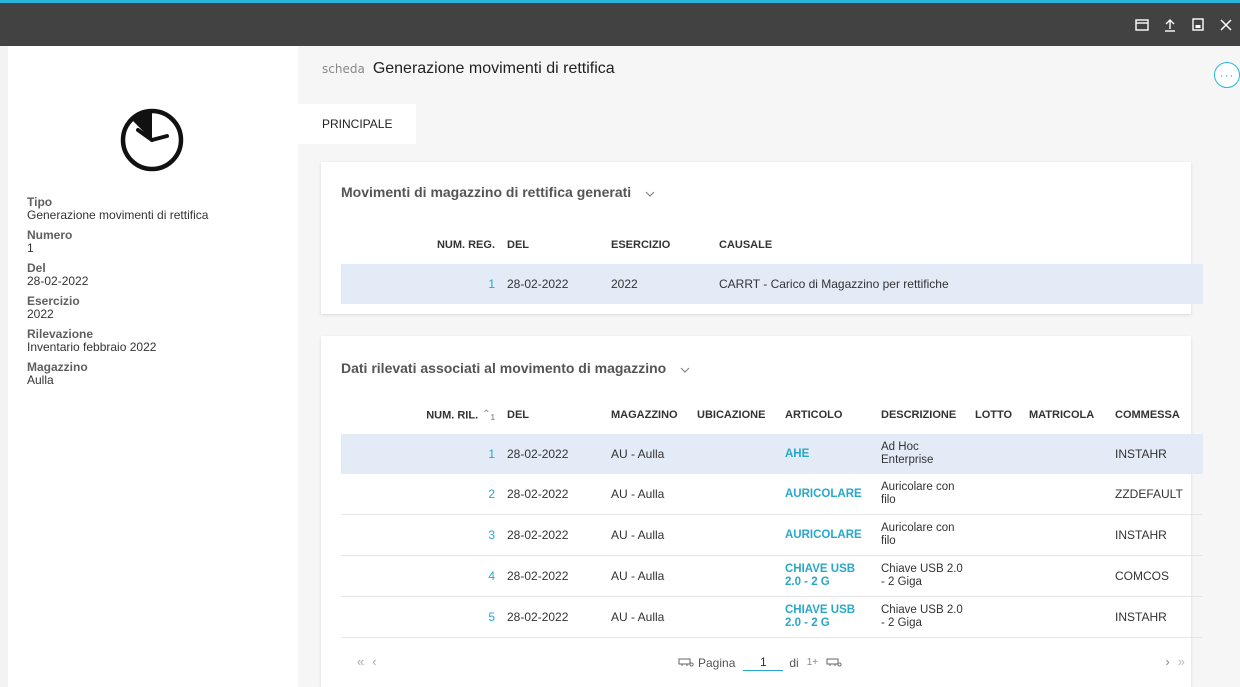 This screenshot has height=687, width=1240. I want to click on pagination: «‹ Pagina di 1+ ›», so click(772, 662).